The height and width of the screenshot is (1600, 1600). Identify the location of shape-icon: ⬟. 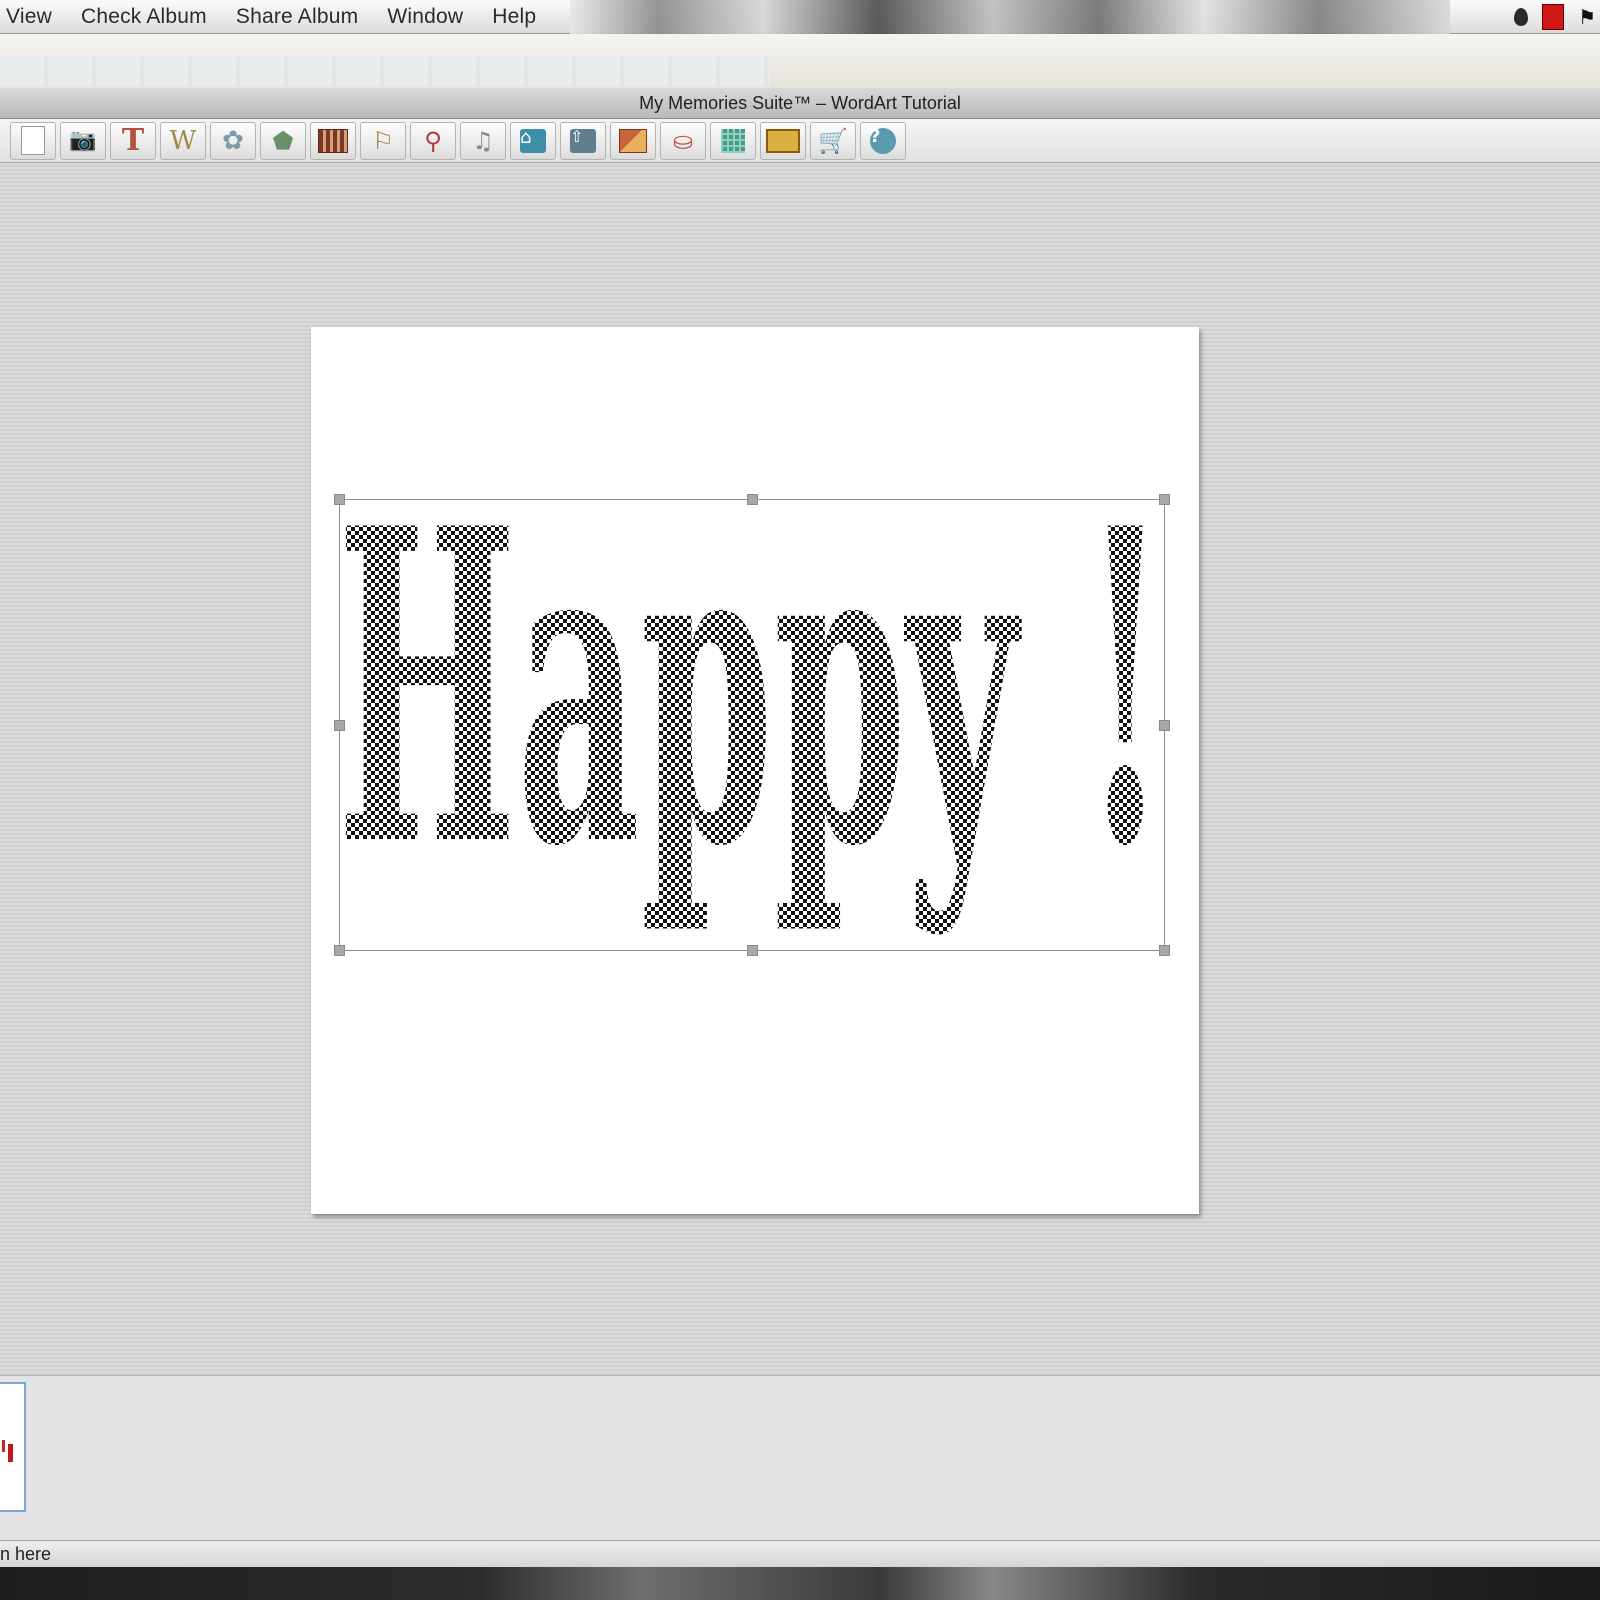
(283, 140).